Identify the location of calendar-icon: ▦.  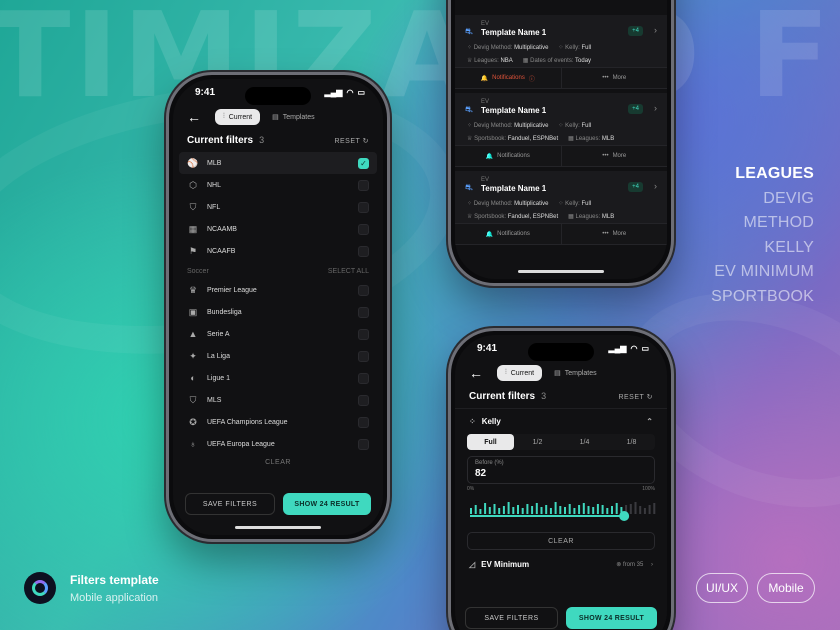
(571, 139).